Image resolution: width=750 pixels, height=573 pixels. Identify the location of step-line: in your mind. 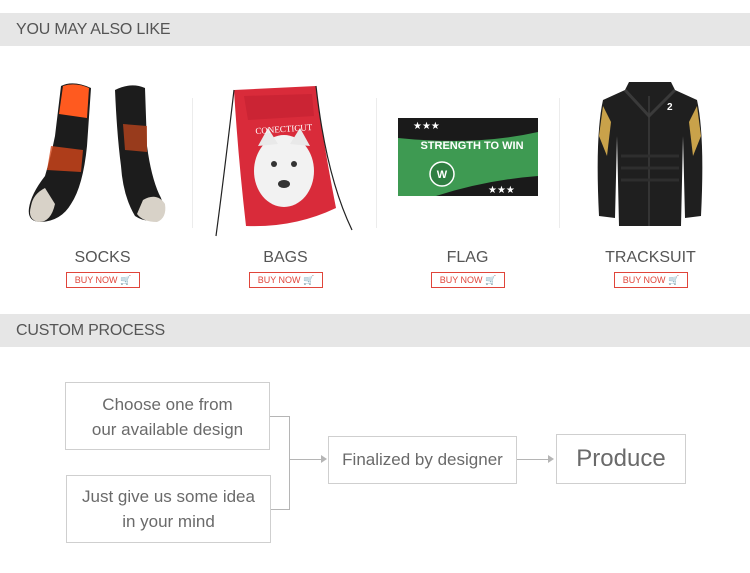
(168, 521).